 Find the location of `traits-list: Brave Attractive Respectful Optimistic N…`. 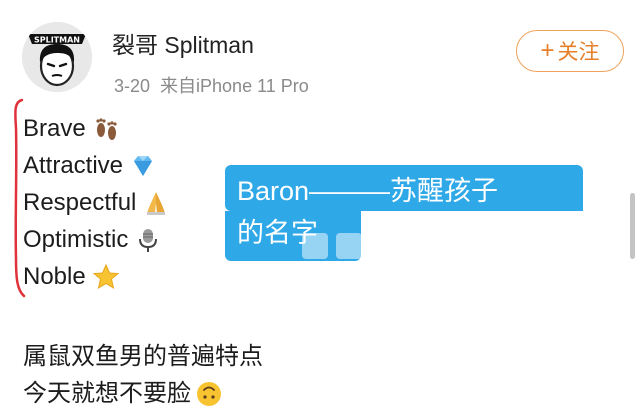

traits-list: Brave Attractive Respectful Optimistic N… is located at coordinates (96, 202).